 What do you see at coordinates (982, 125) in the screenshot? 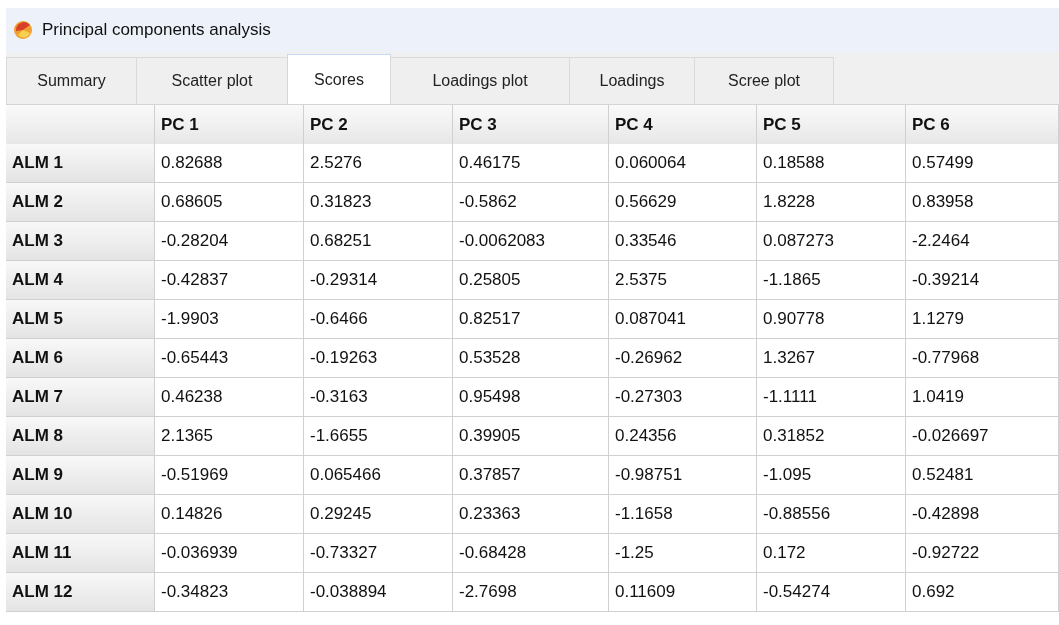
I see `column-header: PC 6` at bounding box center [982, 125].